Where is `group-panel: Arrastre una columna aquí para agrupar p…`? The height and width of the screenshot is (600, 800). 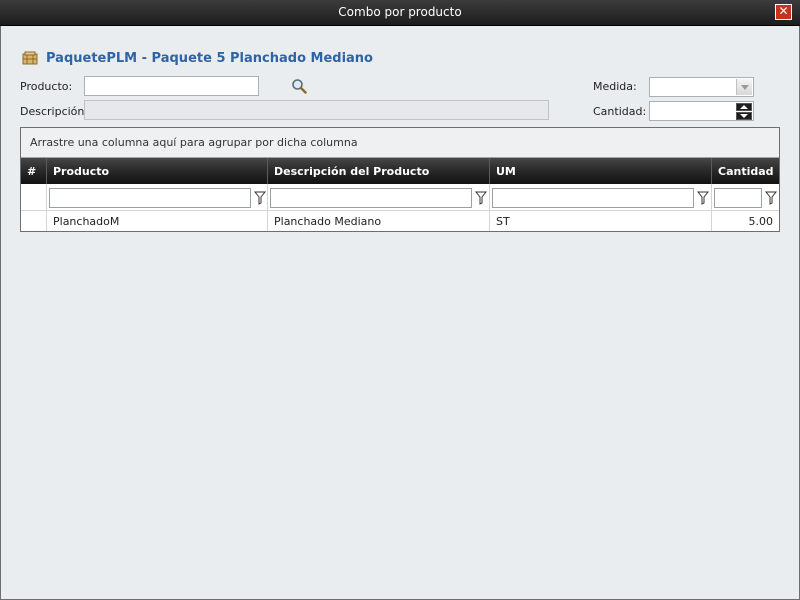
group-panel: Arrastre una columna aquí para agrupar p… is located at coordinates (400, 143).